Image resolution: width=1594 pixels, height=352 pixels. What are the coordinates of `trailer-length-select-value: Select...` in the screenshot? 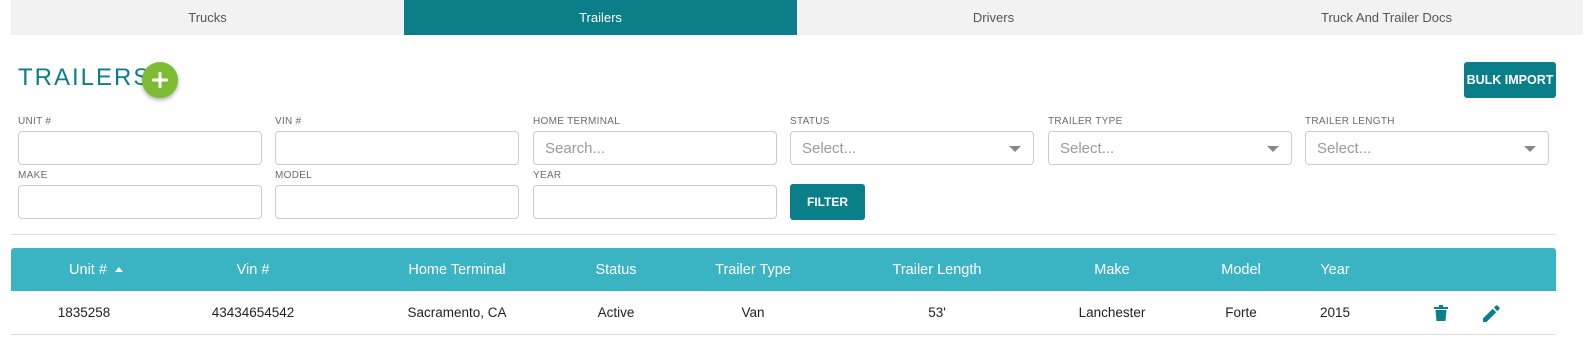 It's located at (1344, 148).